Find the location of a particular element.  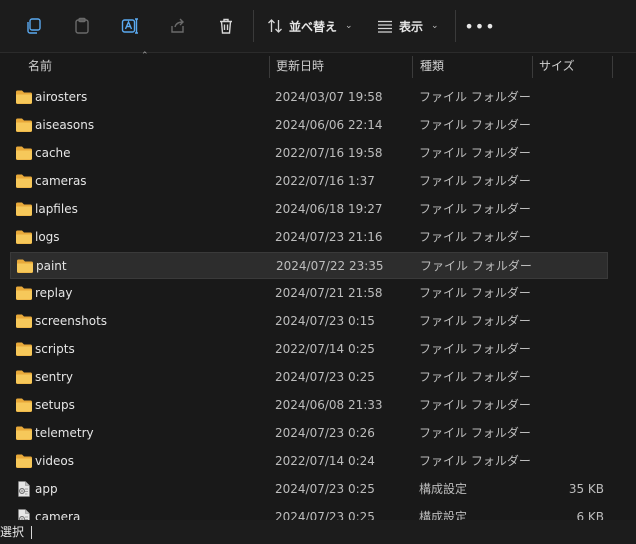

sort-button: 並べ替え ⌄ is located at coordinates (310, 26).